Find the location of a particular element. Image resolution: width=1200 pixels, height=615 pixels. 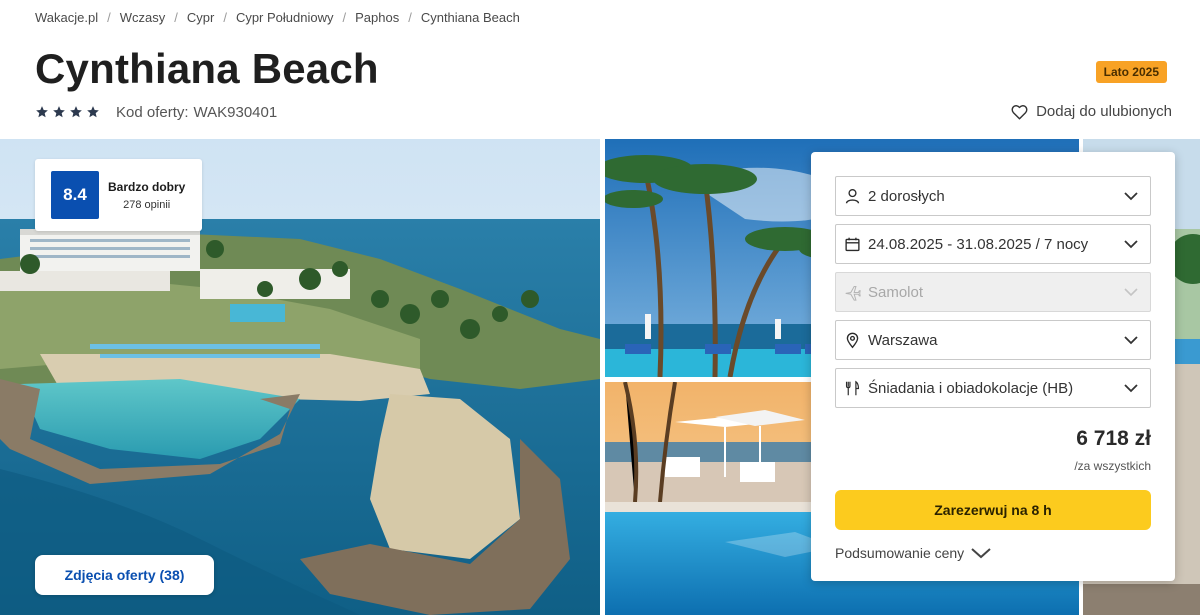

breadcrumb-item-region: Cypr Południowy is located at coordinates (285, 17).